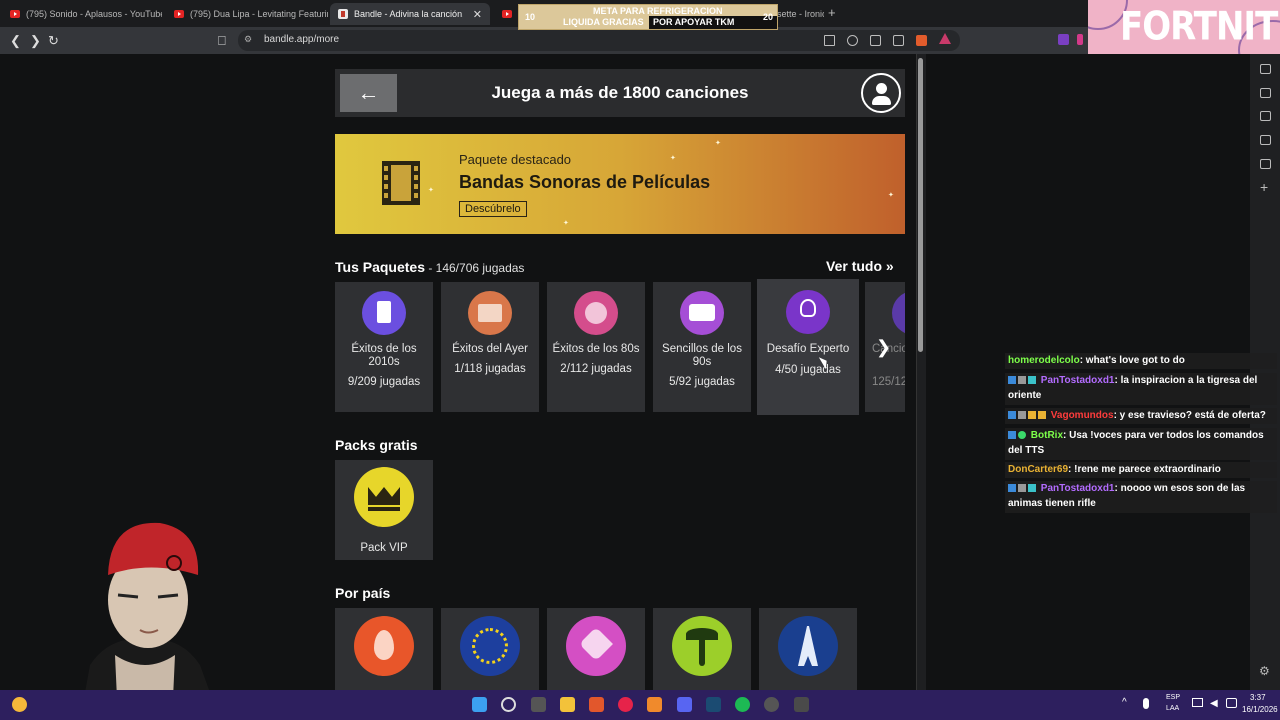 Image resolution: width=1280 pixels, height=720 pixels. I want to click on tab-label: (795) Sonido - Aplausos - YouTube, so click(94, 14).